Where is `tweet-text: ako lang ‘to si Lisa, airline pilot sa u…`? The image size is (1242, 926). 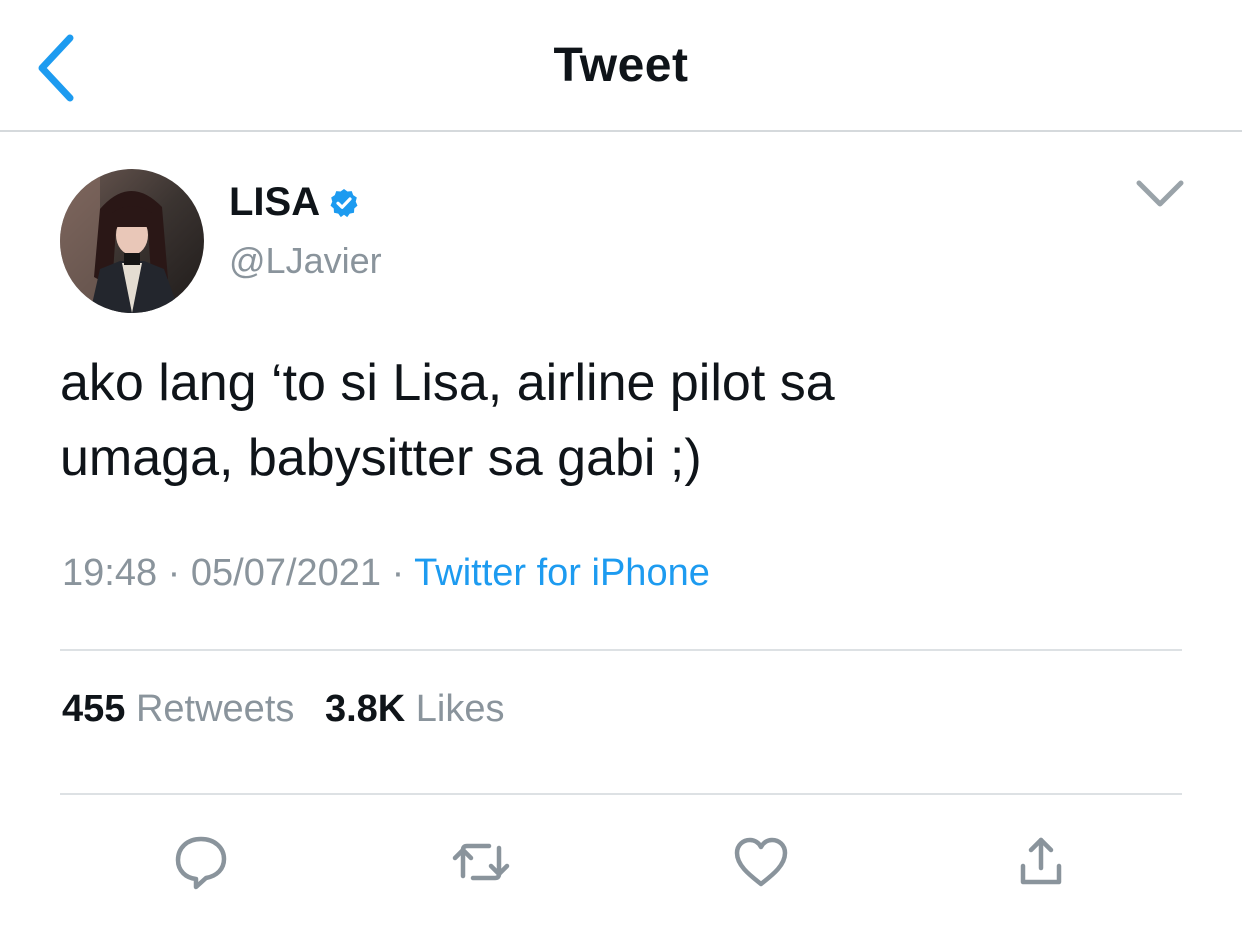 tweet-text: ako lang ‘to si Lisa, airline pilot sa u… is located at coordinates (610, 421).